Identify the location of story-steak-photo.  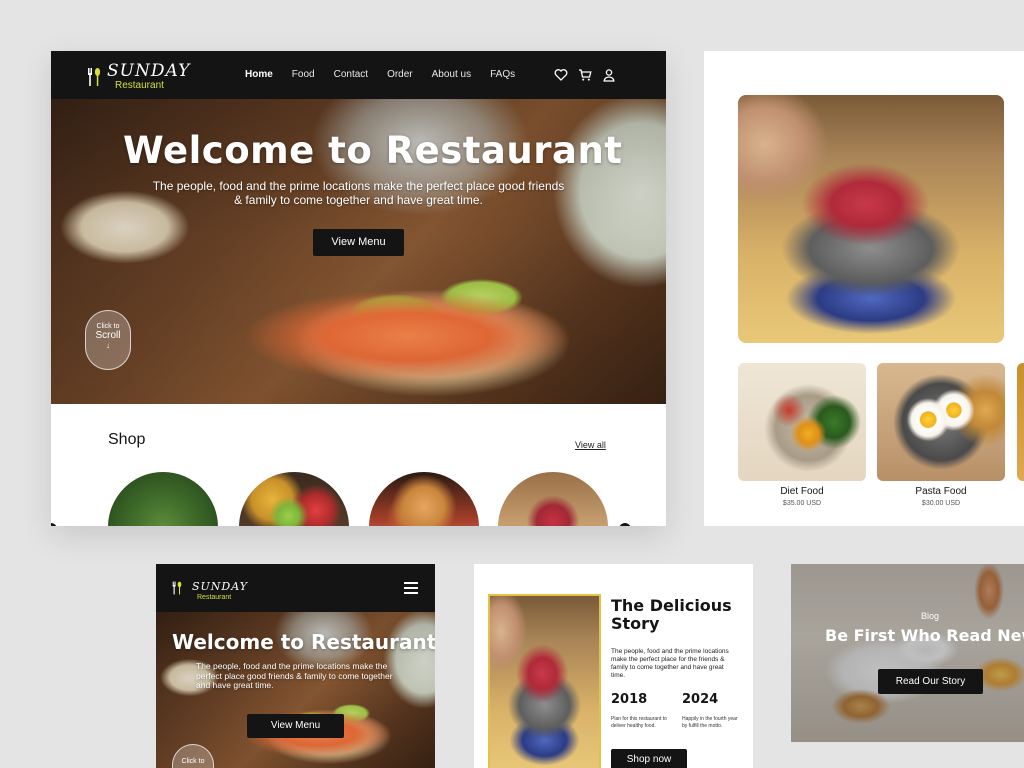
(544, 682).